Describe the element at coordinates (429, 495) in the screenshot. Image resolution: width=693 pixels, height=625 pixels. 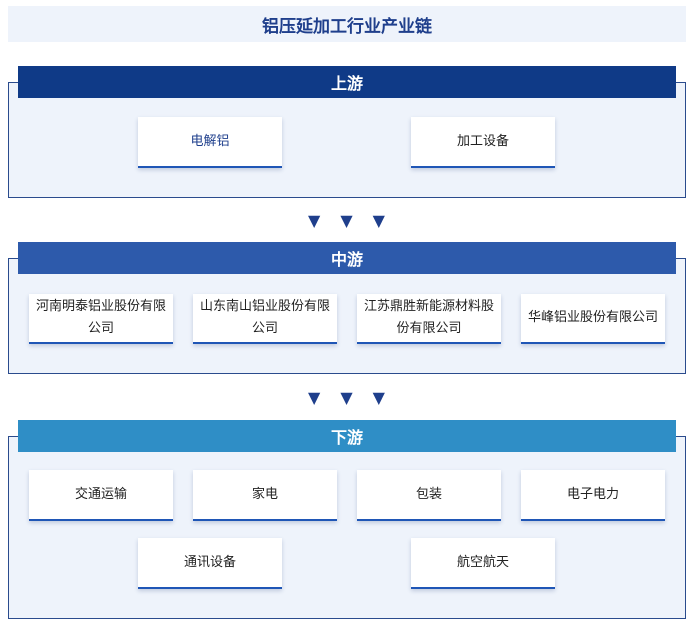
I see `downstream-card: 包装` at that location.